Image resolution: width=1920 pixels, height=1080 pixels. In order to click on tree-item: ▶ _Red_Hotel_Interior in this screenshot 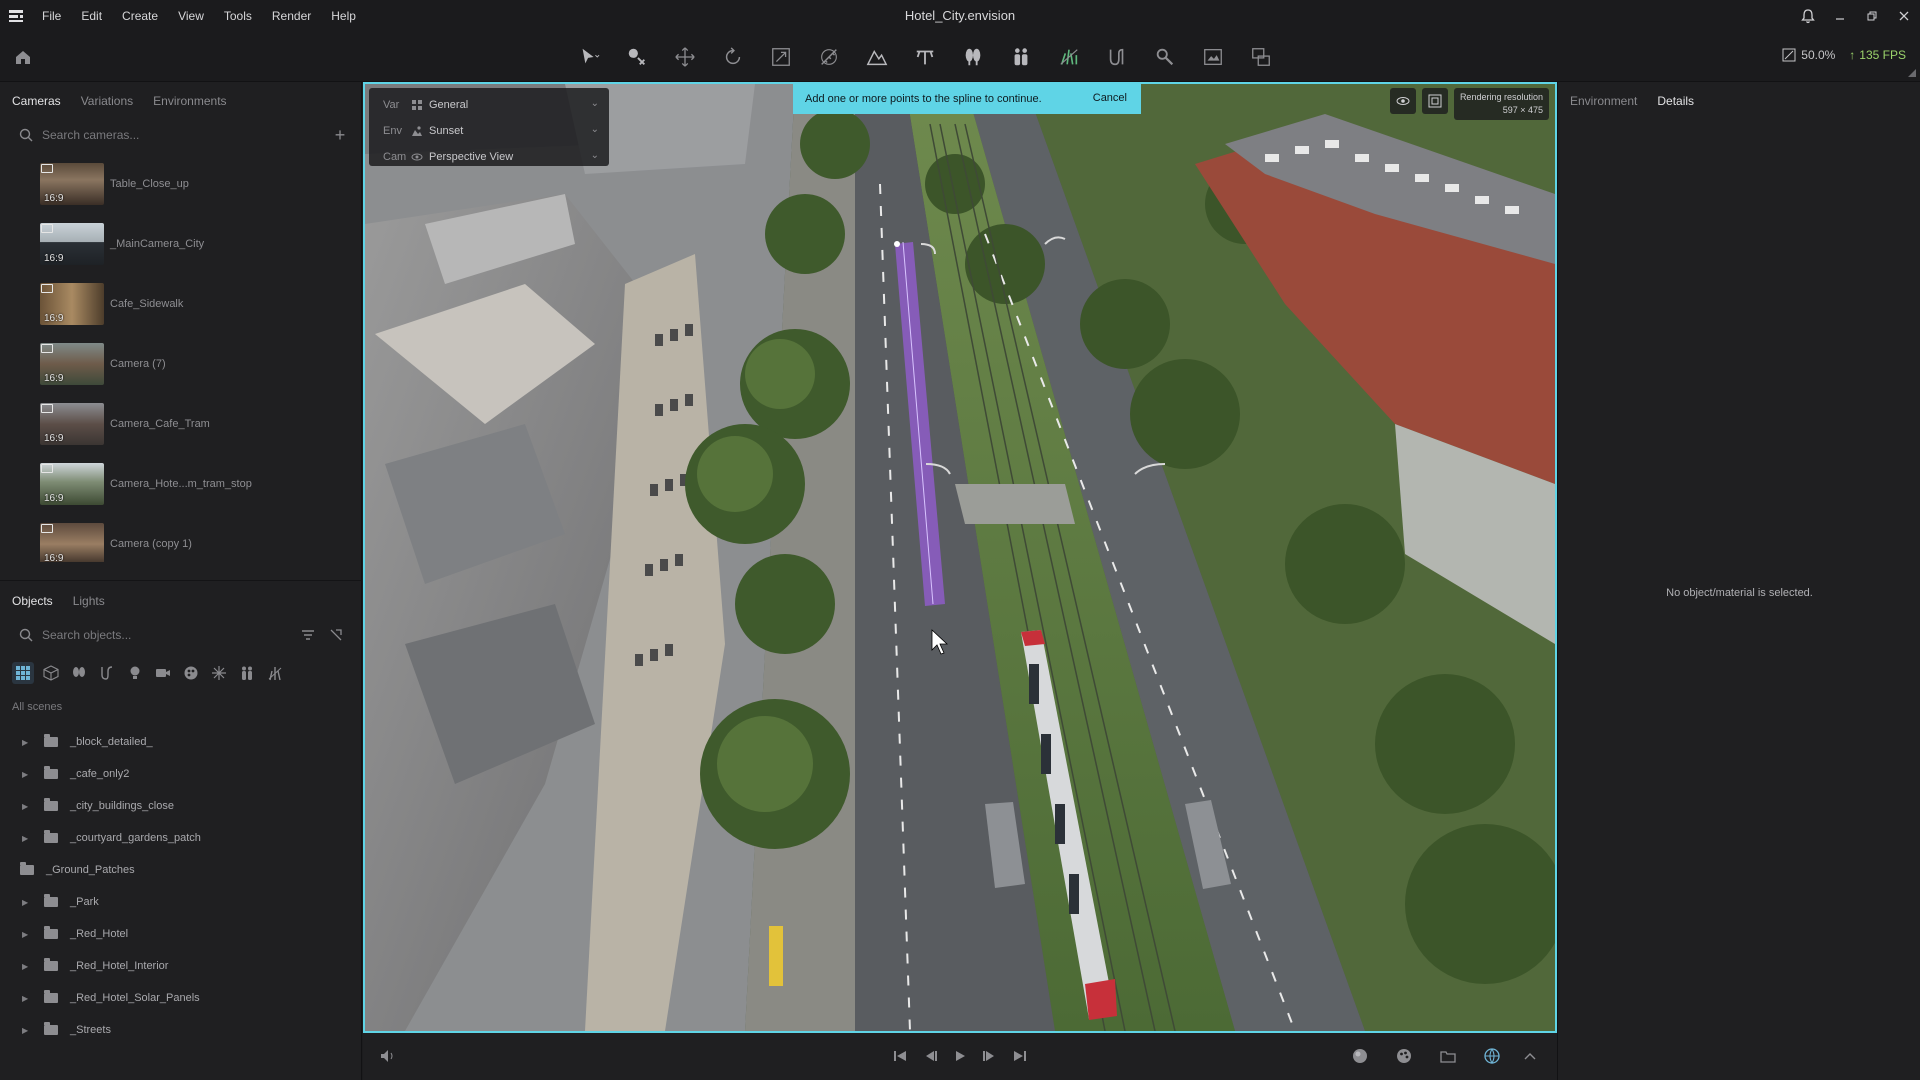, I will do `click(181, 966)`.